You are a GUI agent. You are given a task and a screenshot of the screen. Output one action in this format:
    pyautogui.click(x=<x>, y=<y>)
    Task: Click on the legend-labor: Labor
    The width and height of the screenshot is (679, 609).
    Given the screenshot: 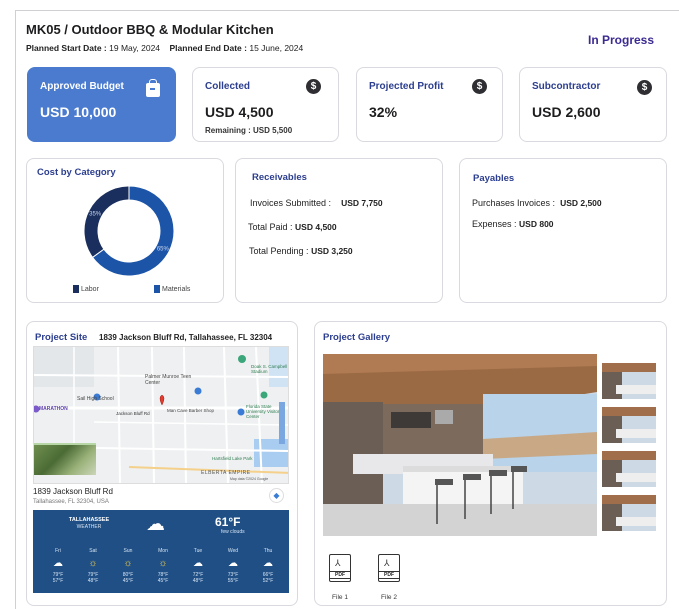 What is the action you would take?
    pyautogui.click(x=86, y=289)
    